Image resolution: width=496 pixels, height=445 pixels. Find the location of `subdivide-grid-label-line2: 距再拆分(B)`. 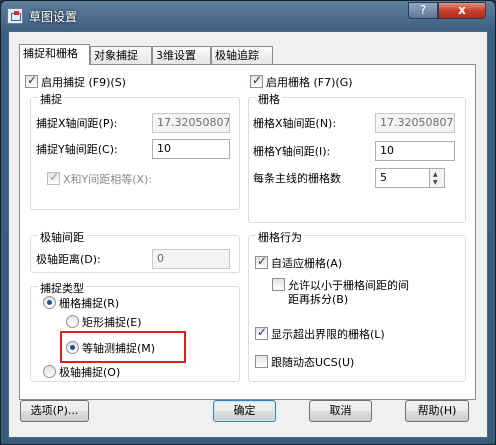

subdivide-grid-label-line2: 距再拆分(B) is located at coordinates (318, 299).